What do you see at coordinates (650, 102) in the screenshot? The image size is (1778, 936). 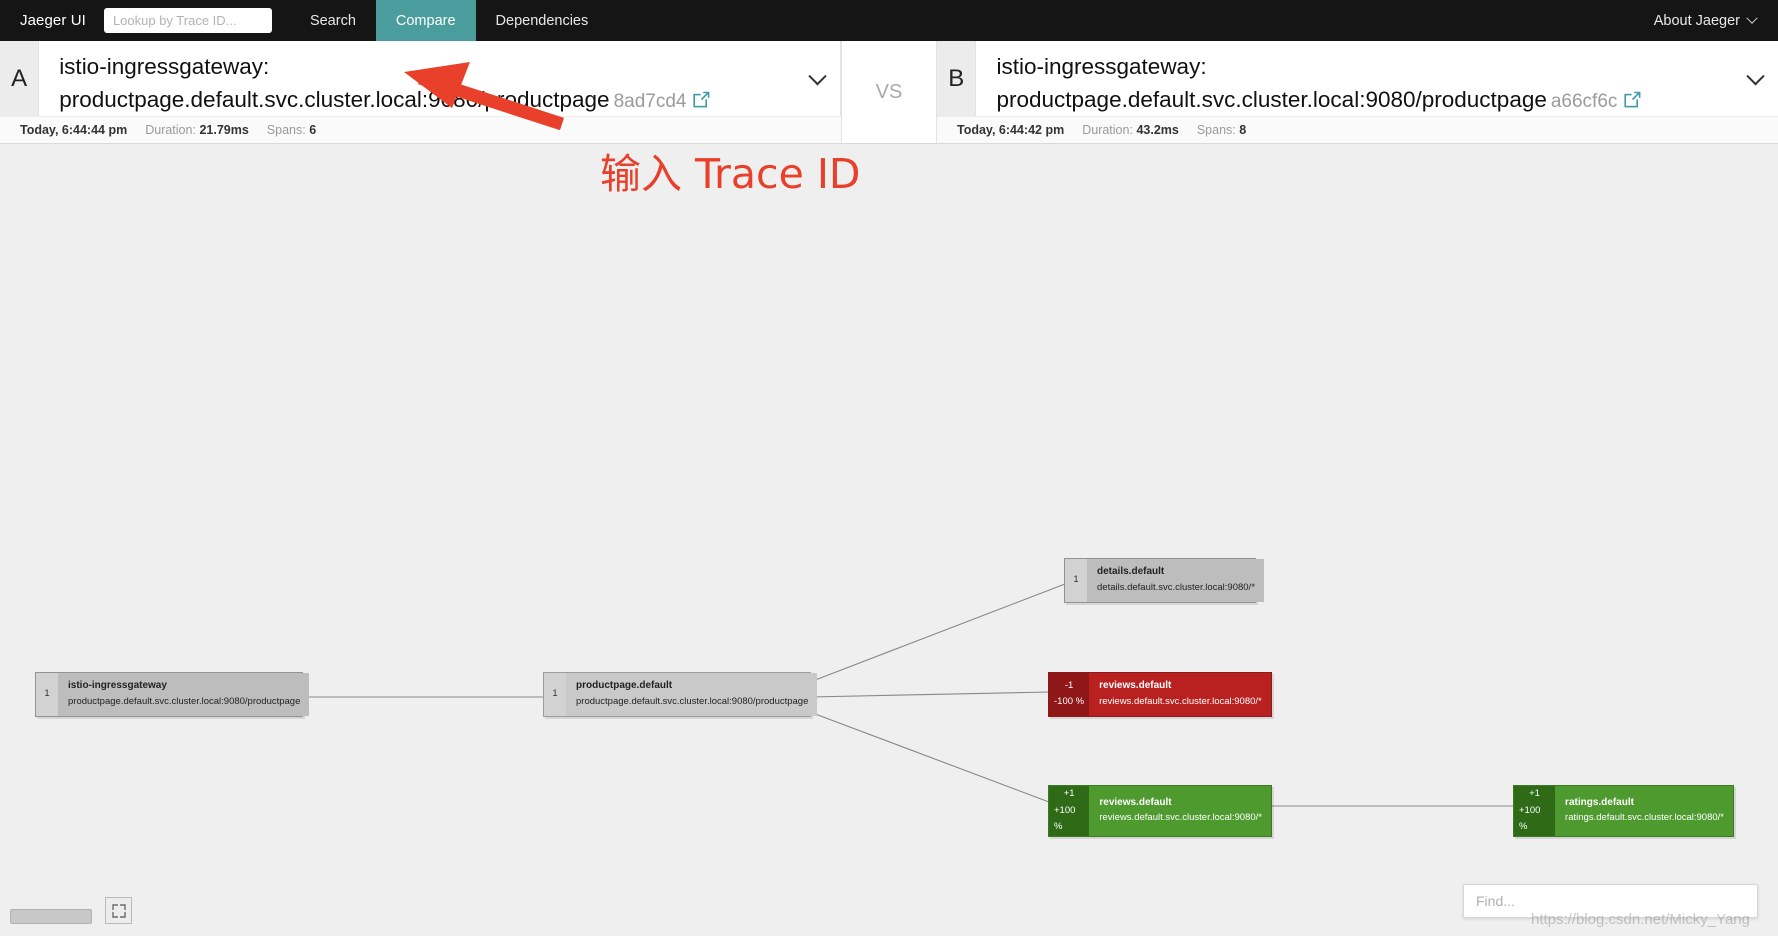 I see `trace-a-id: 8ad7cd4` at bounding box center [650, 102].